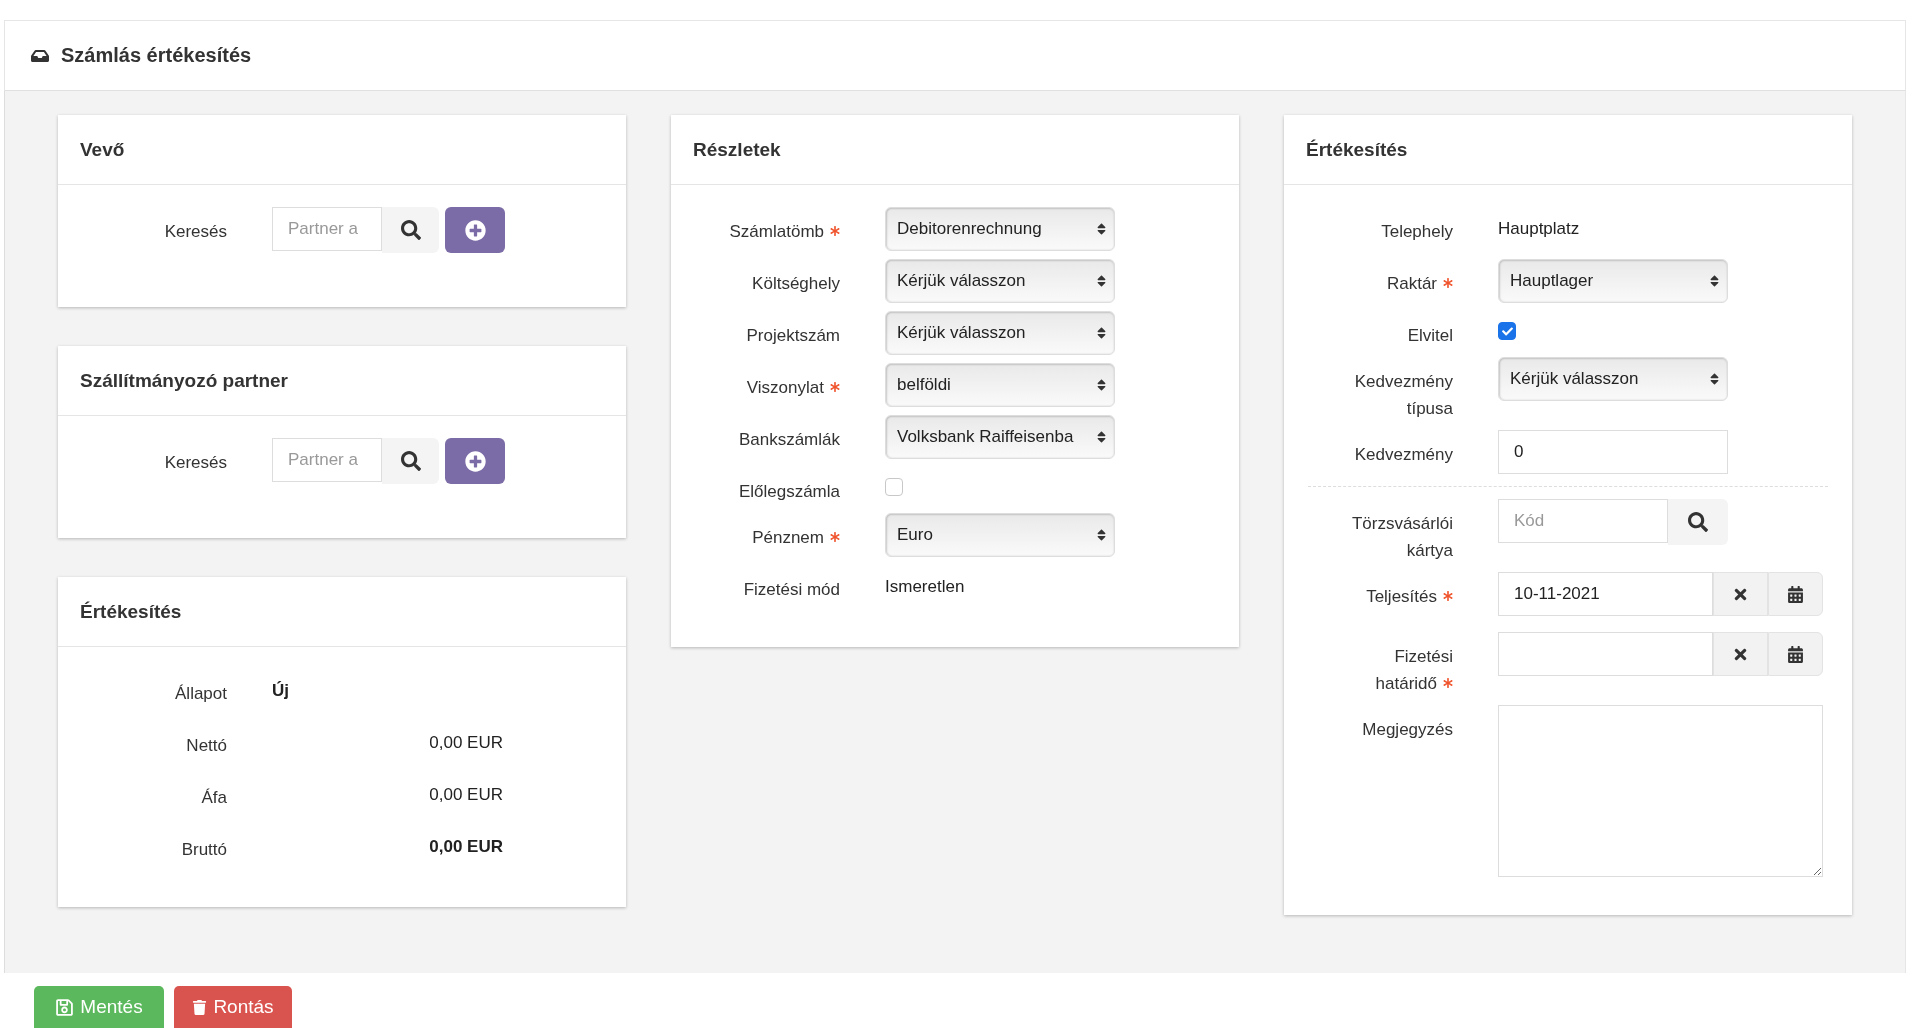 The width and height of the screenshot is (1920, 1028). I want to click on field-label: Projektszám, so click(793, 335).